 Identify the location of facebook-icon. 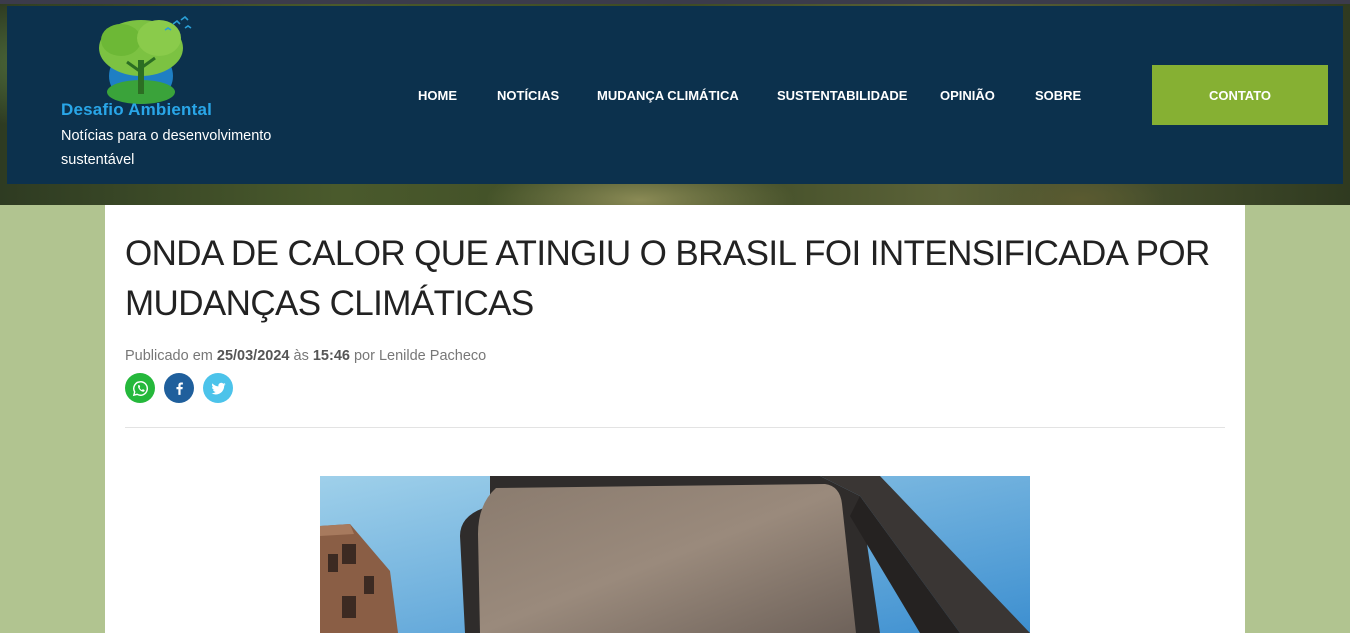
(179, 388).